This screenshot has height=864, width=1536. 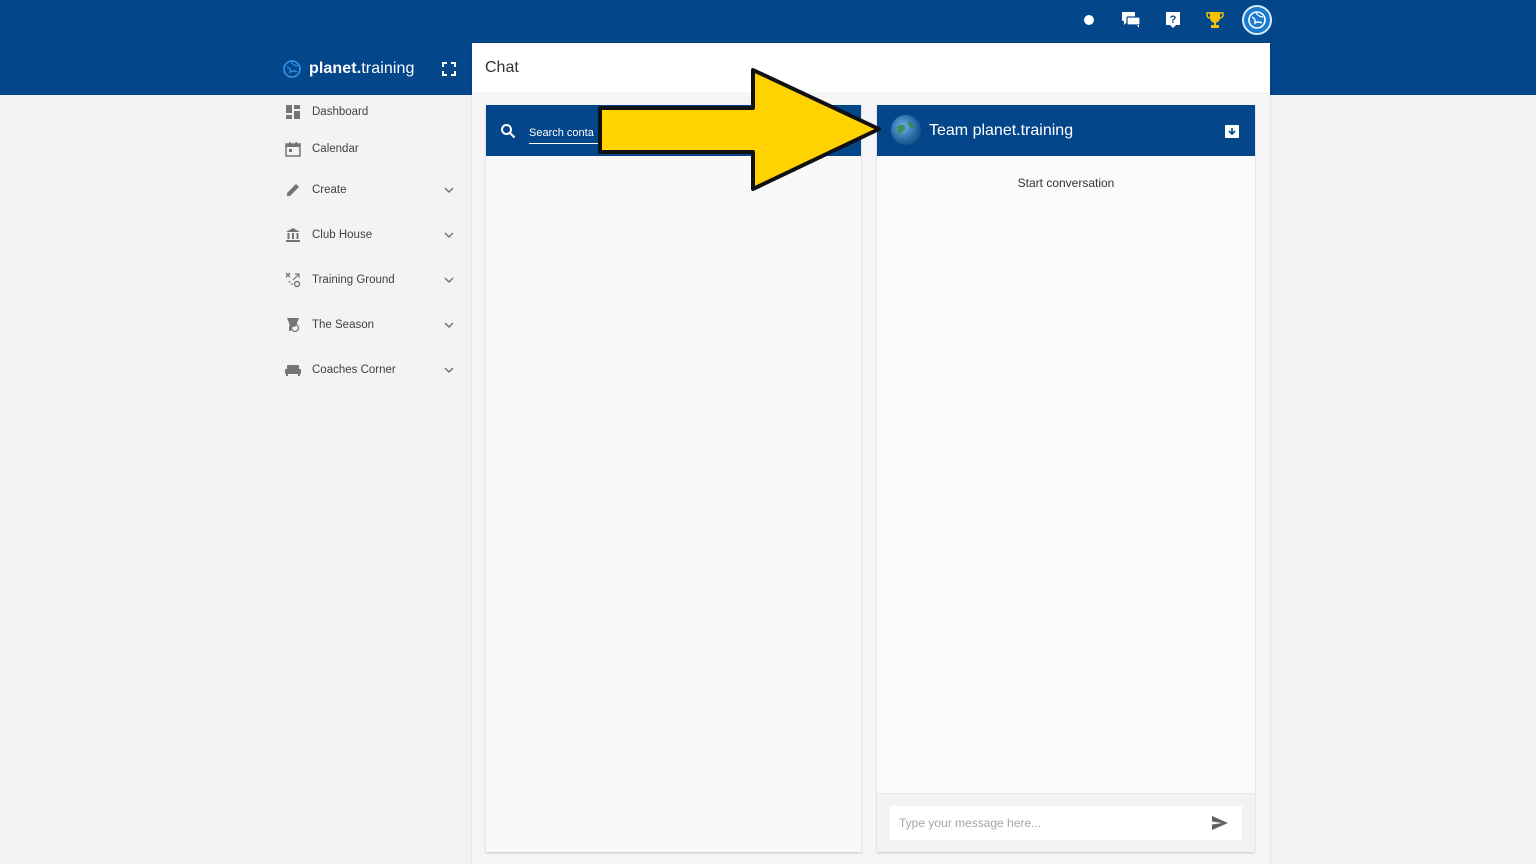 I want to click on team-avatar, so click(x=906, y=130).